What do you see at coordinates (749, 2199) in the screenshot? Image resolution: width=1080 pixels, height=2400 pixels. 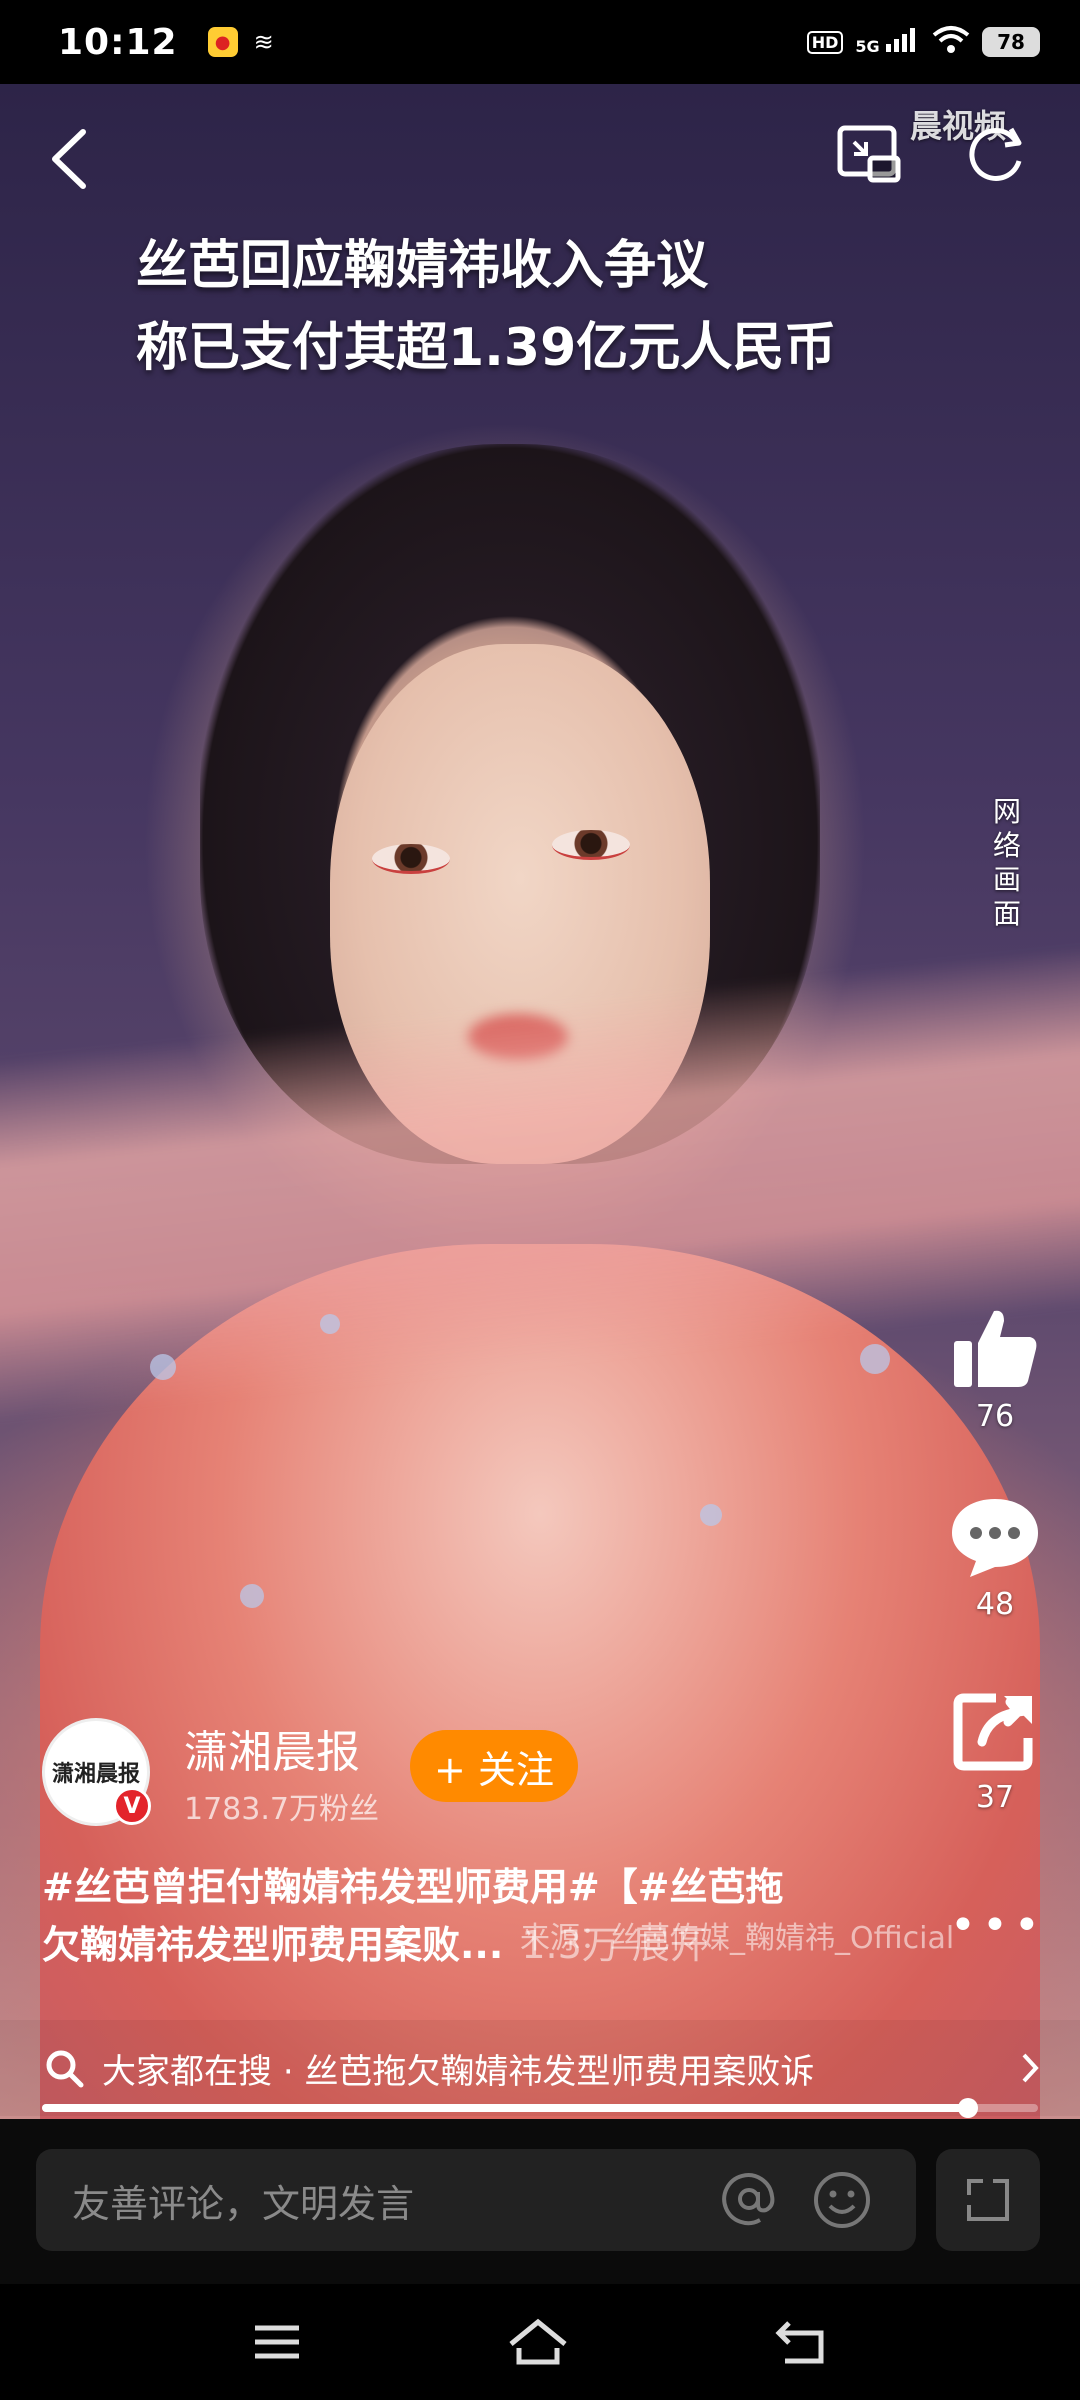 I see `at-sign-icon` at bounding box center [749, 2199].